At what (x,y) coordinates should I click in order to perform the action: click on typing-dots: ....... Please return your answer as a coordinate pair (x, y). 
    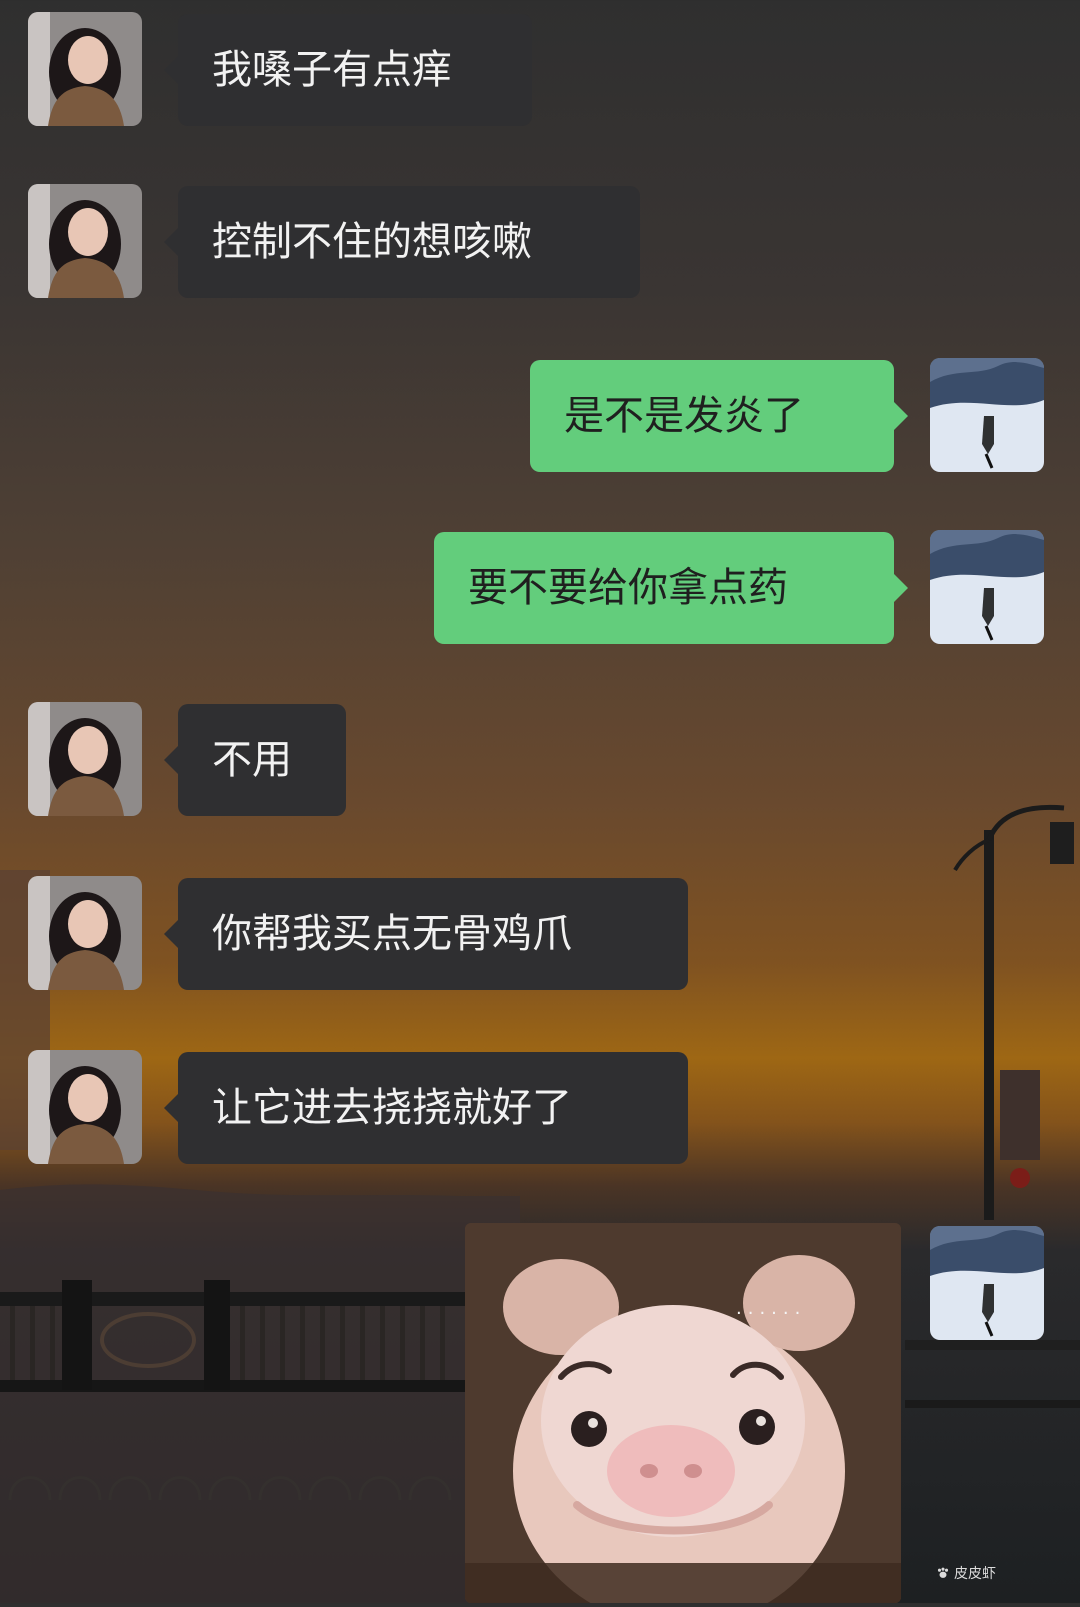
    Looking at the image, I should click on (771, 1308).